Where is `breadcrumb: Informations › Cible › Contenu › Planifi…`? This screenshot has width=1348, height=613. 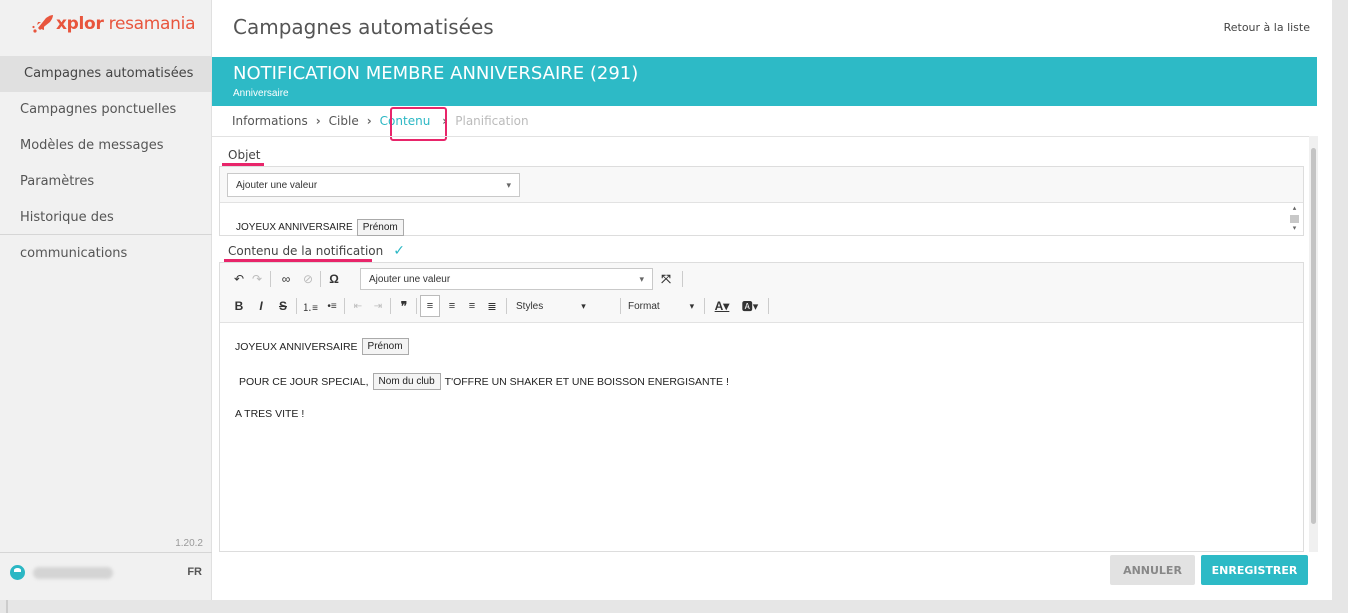 breadcrumb: Informations › Cible › Contenu › Planifi… is located at coordinates (380, 121).